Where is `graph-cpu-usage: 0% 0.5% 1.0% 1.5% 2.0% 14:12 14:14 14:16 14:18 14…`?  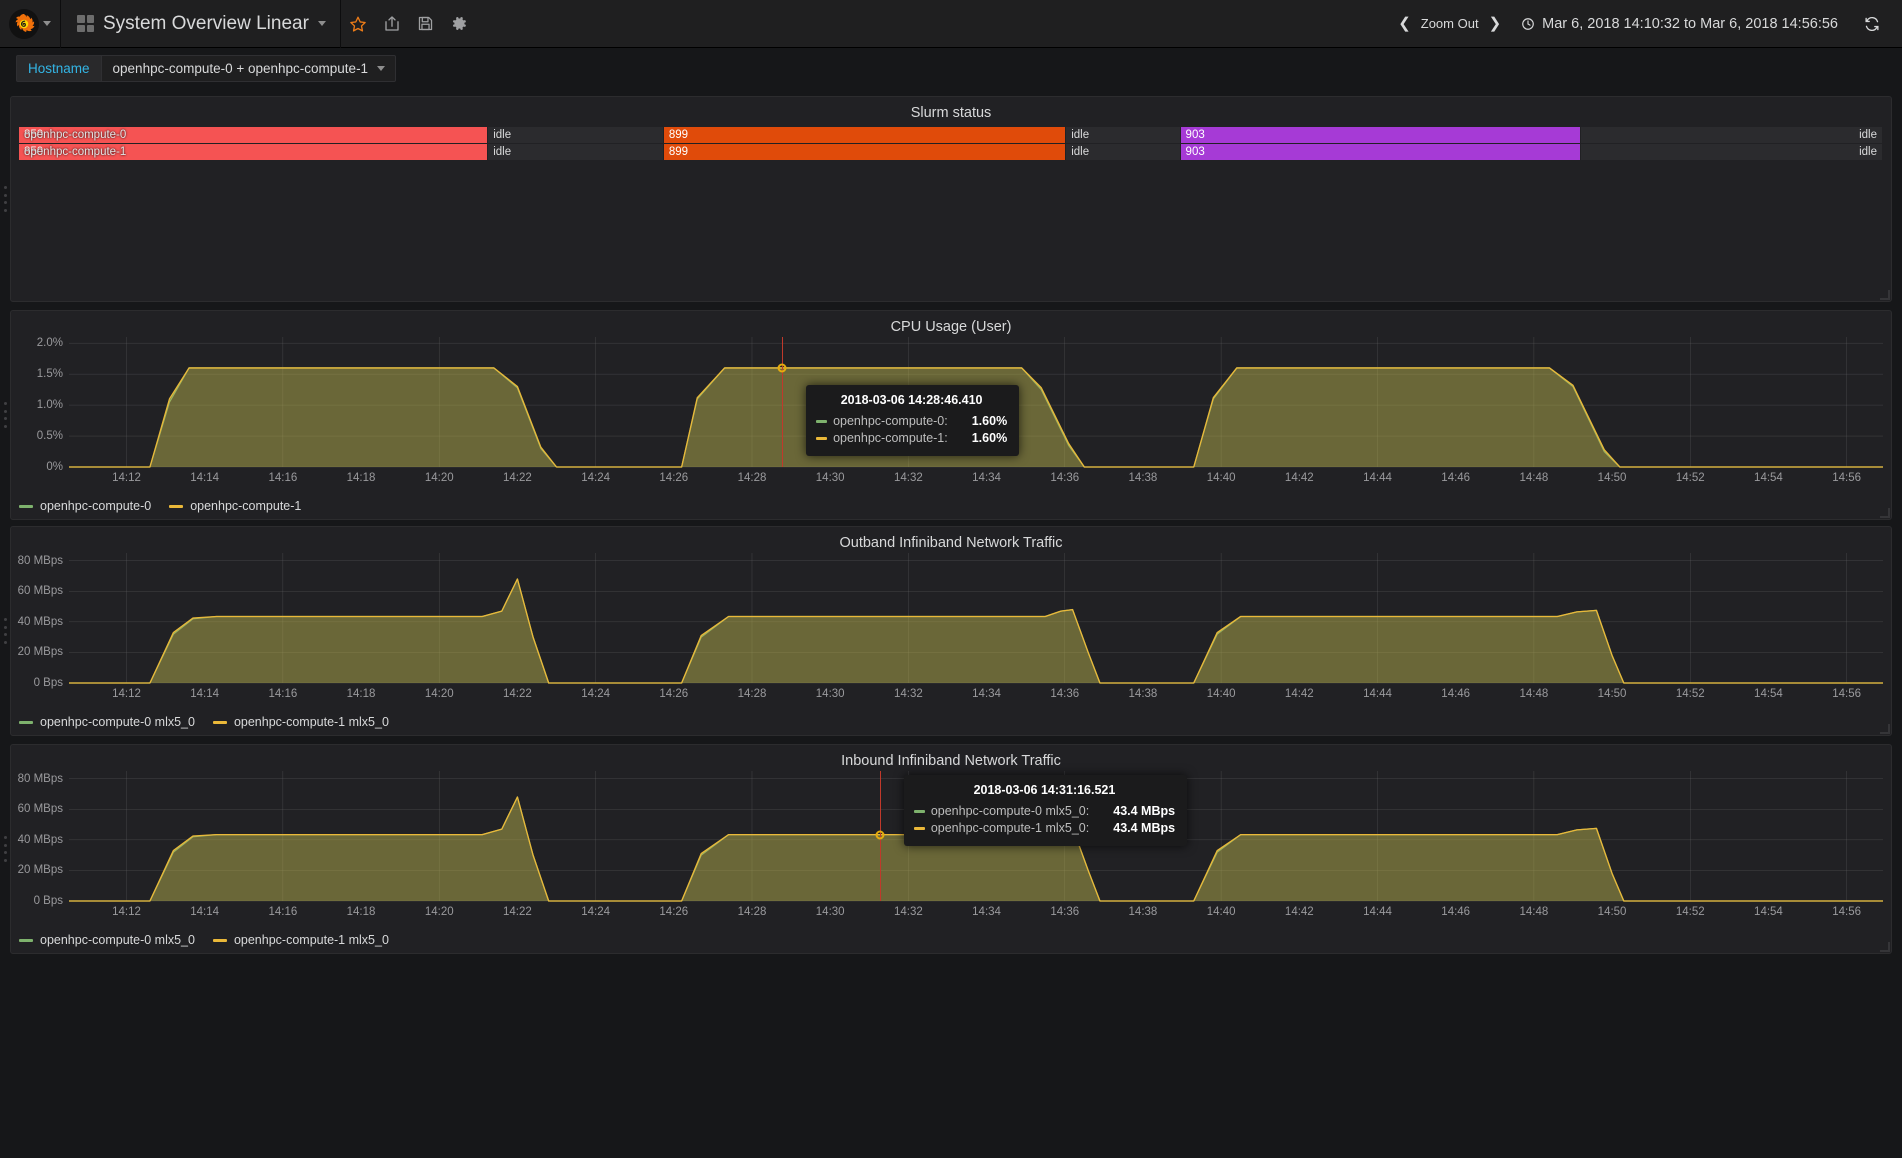
graph-cpu-usage: 0% 0.5% 1.0% 1.5% 2.0% 14:12 14:14 14:16 14:18 14… is located at coordinates (951, 416).